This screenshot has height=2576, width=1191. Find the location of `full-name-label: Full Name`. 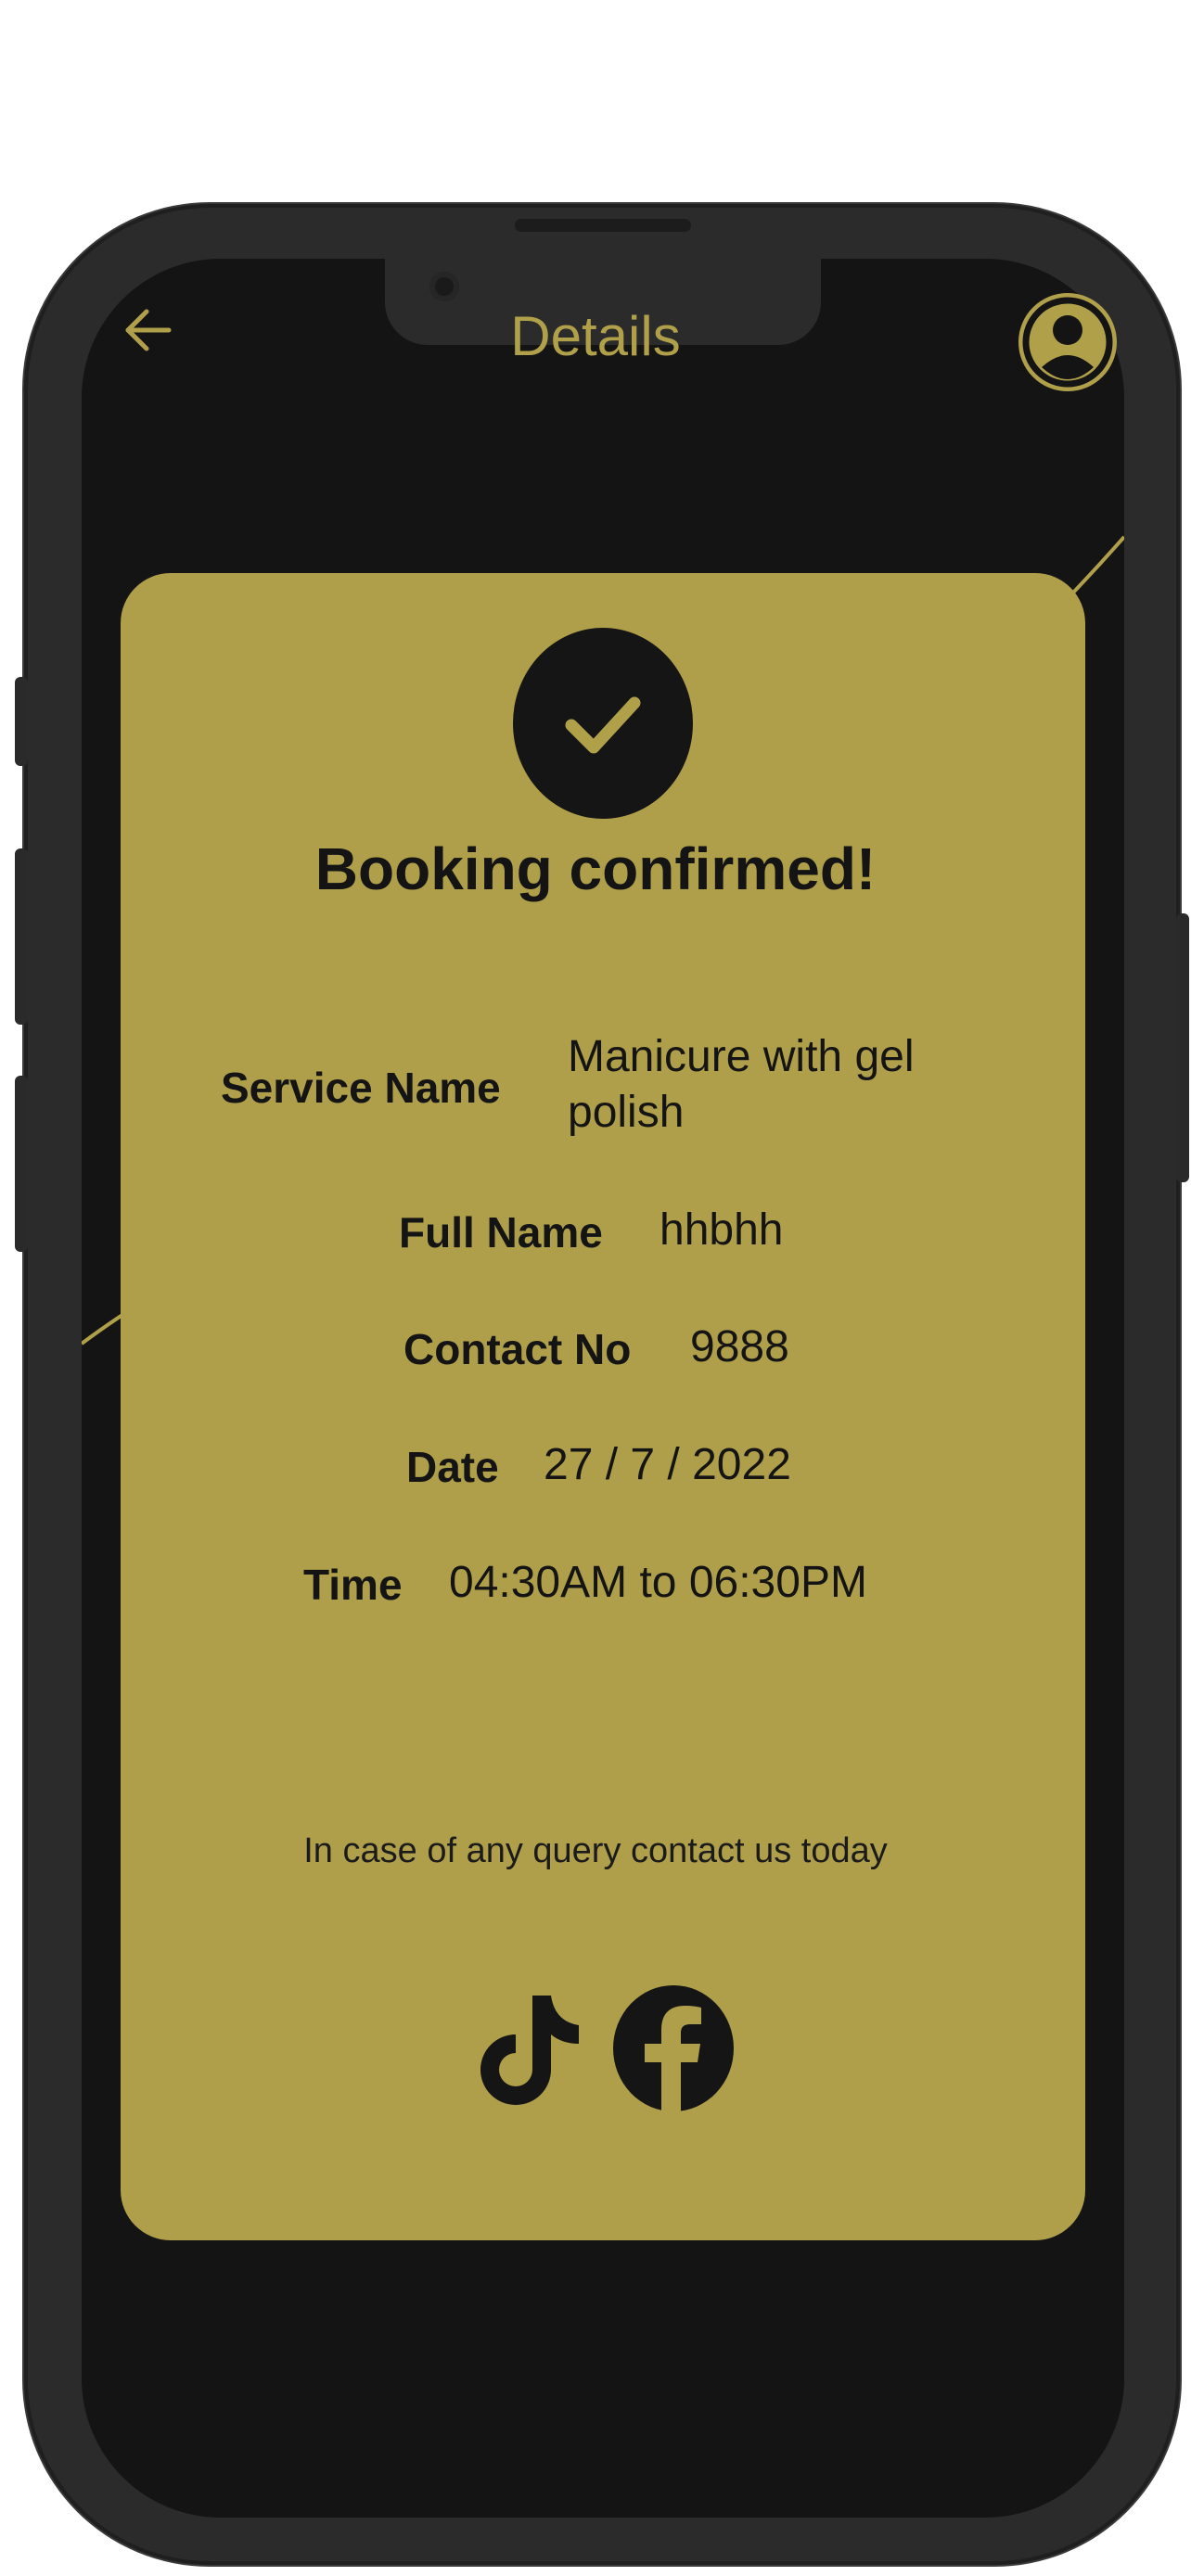

full-name-label: Full Name is located at coordinates (501, 1232).